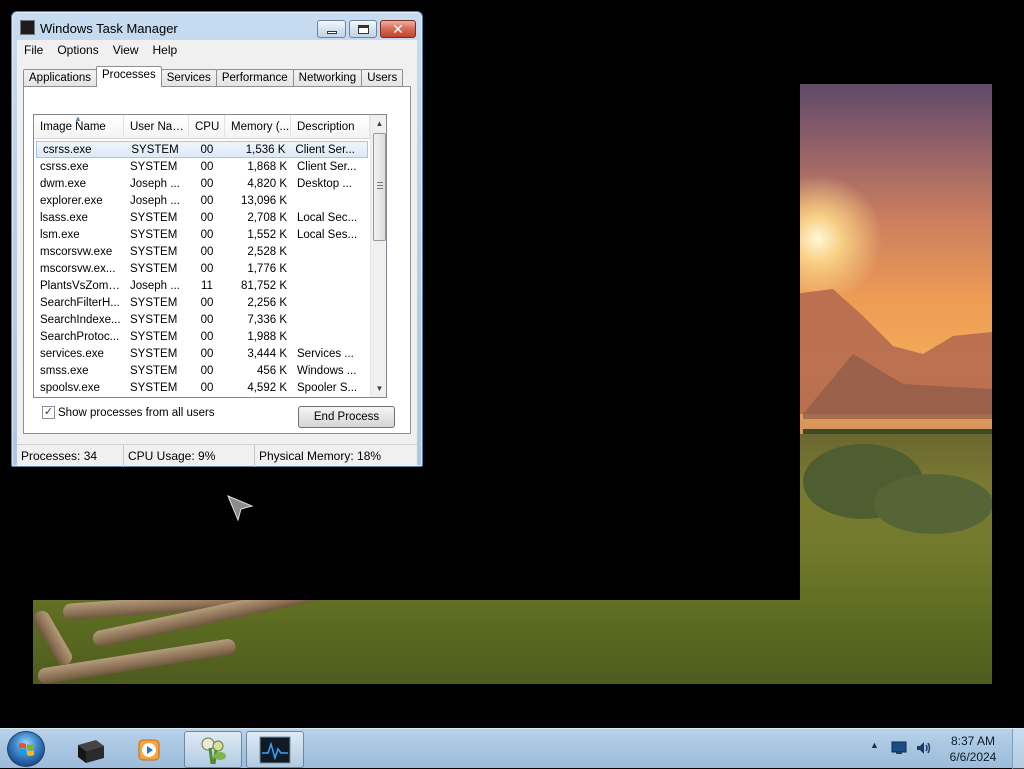 The image size is (1024, 769). What do you see at coordinates (128, 412) in the screenshot?
I see `show-all-users-option: ✓ Show processes from all users` at bounding box center [128, 412].